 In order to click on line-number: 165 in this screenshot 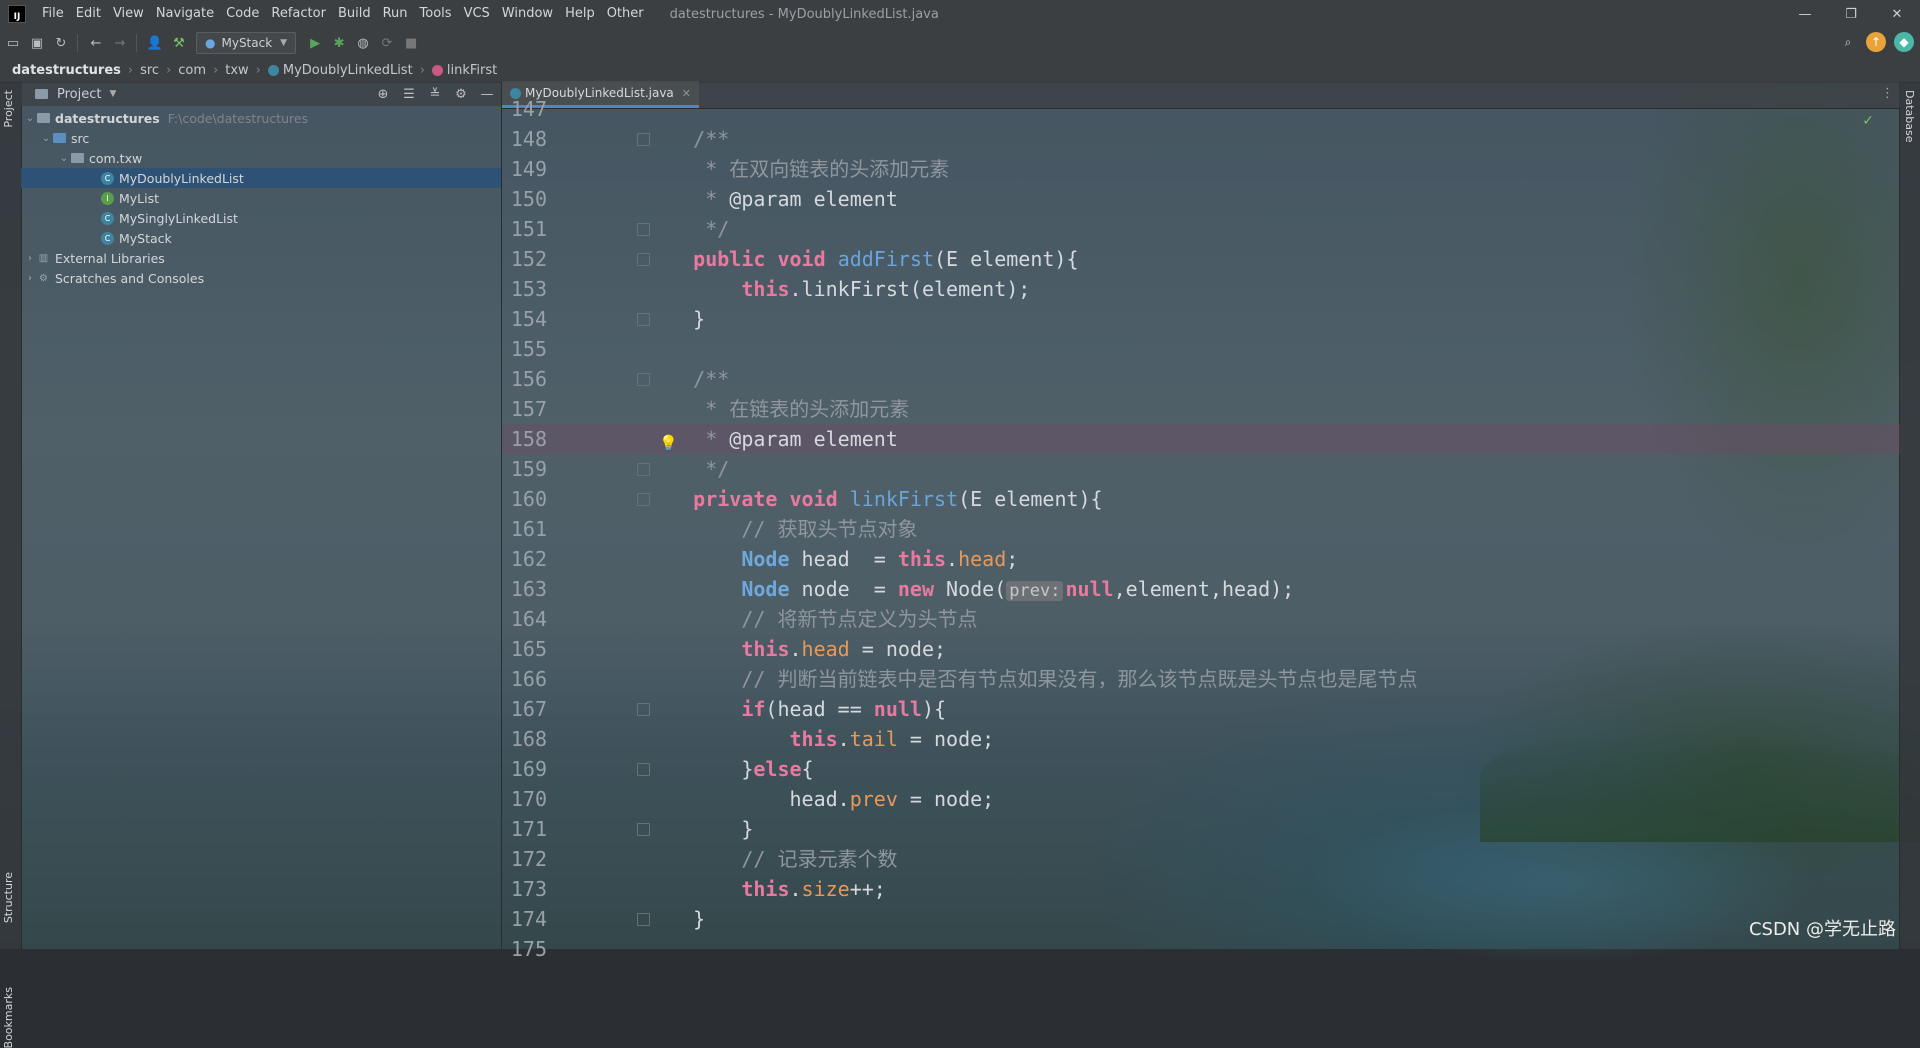, I will do `click(524, 649)`.